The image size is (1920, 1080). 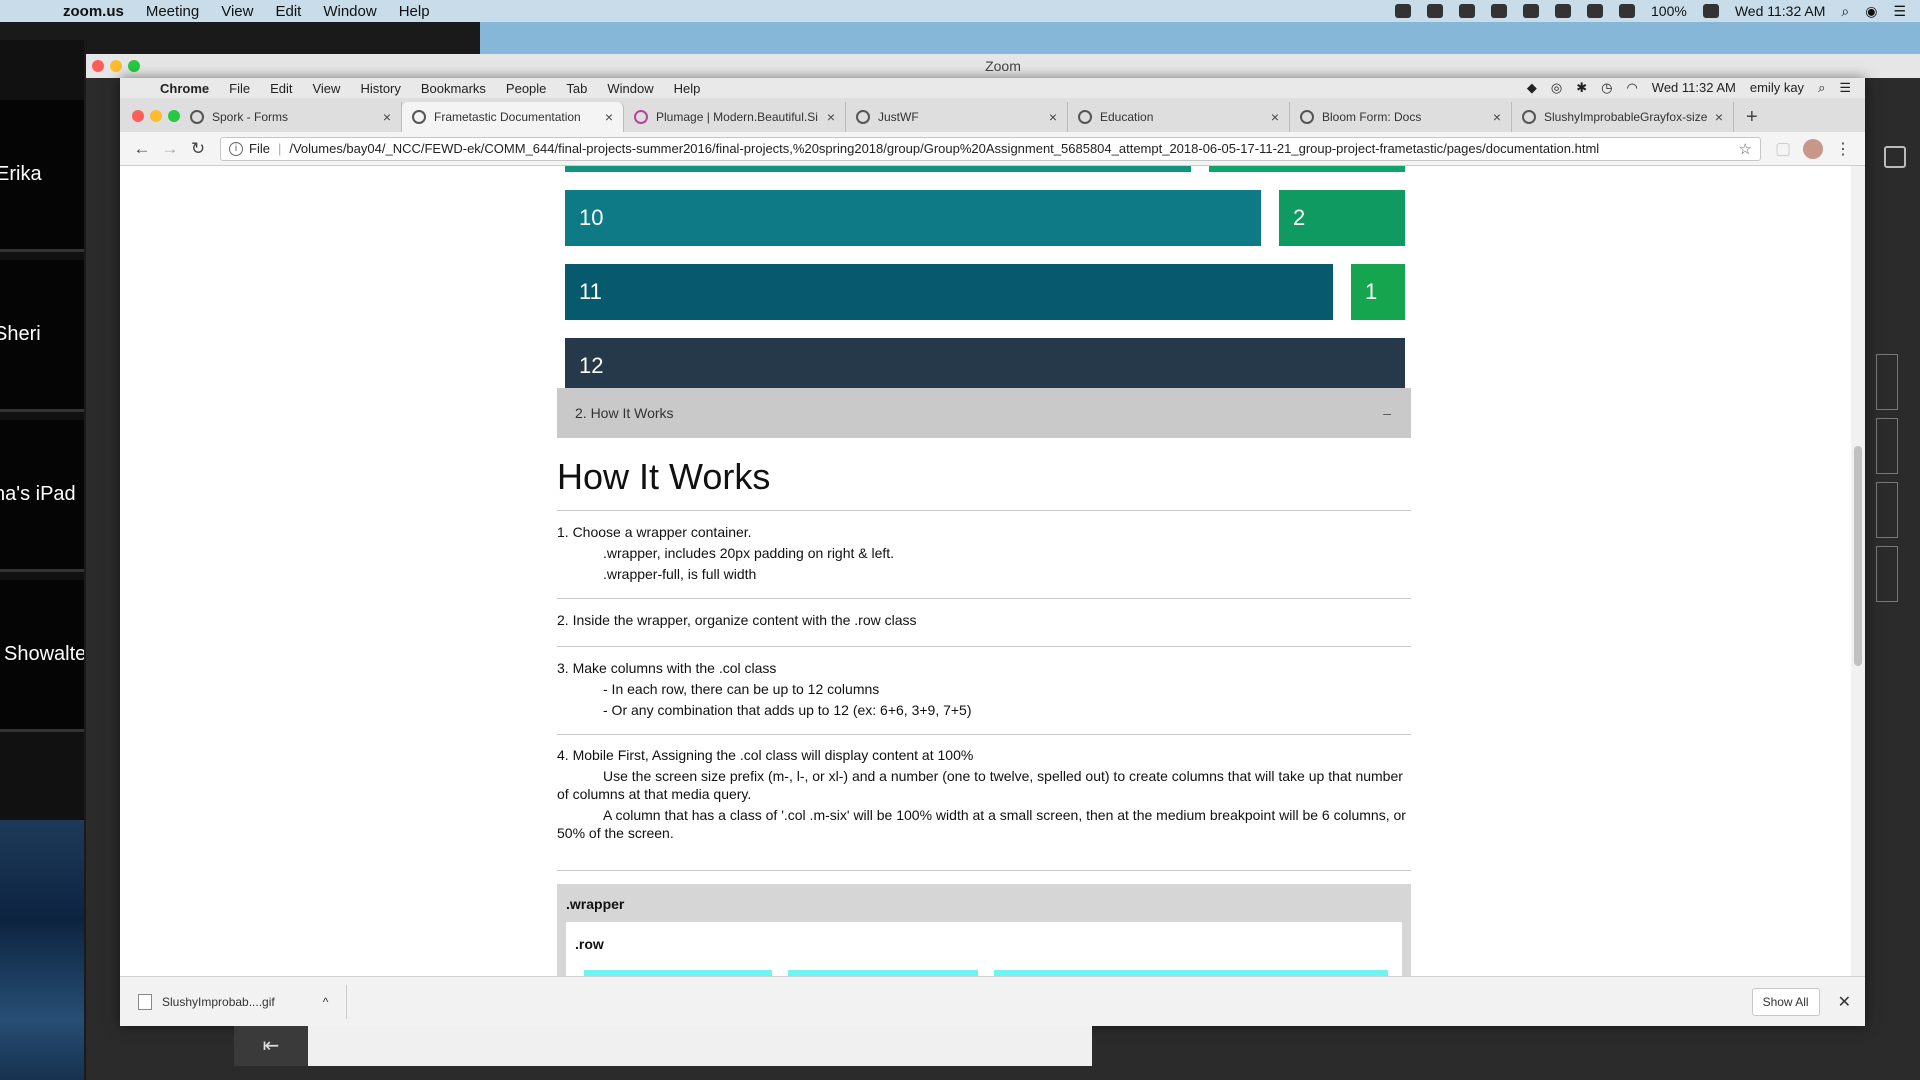 I want to click on participant-panel: Erika Sheri na's iPad Showalte, so click(x=42, y=560).